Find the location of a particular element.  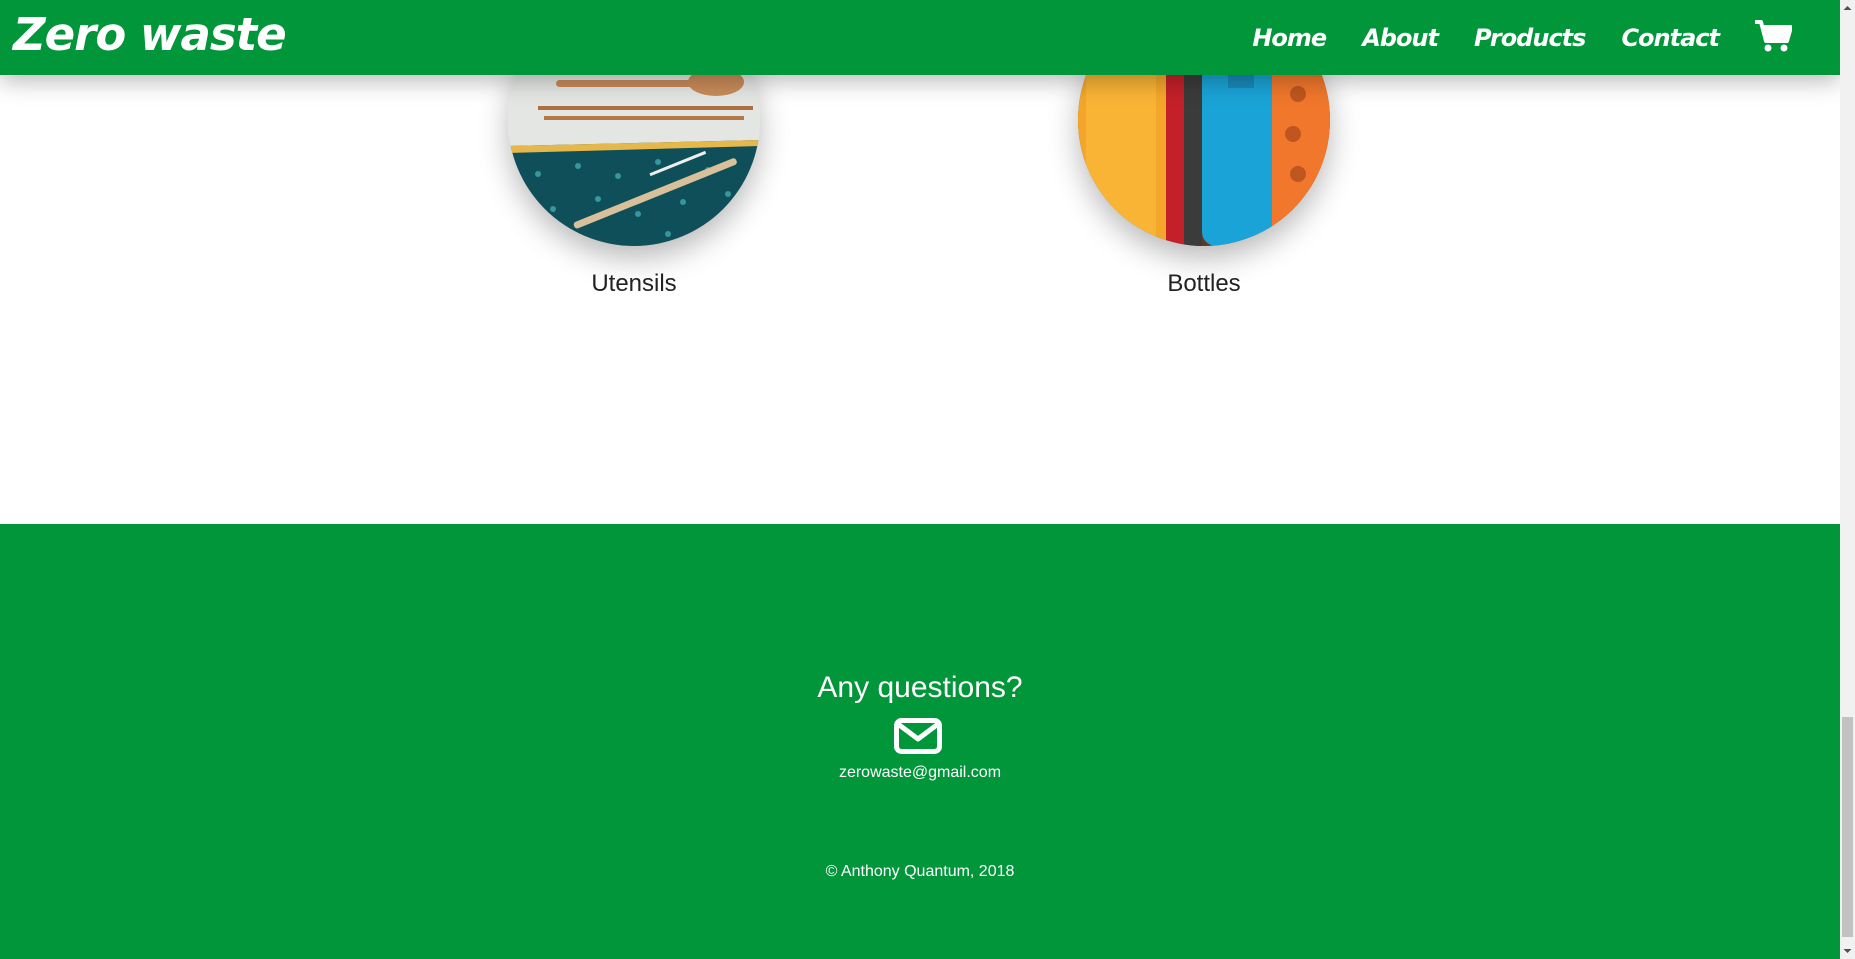

scroll-up-arrow-icon is located at coordinates (1847, 8).